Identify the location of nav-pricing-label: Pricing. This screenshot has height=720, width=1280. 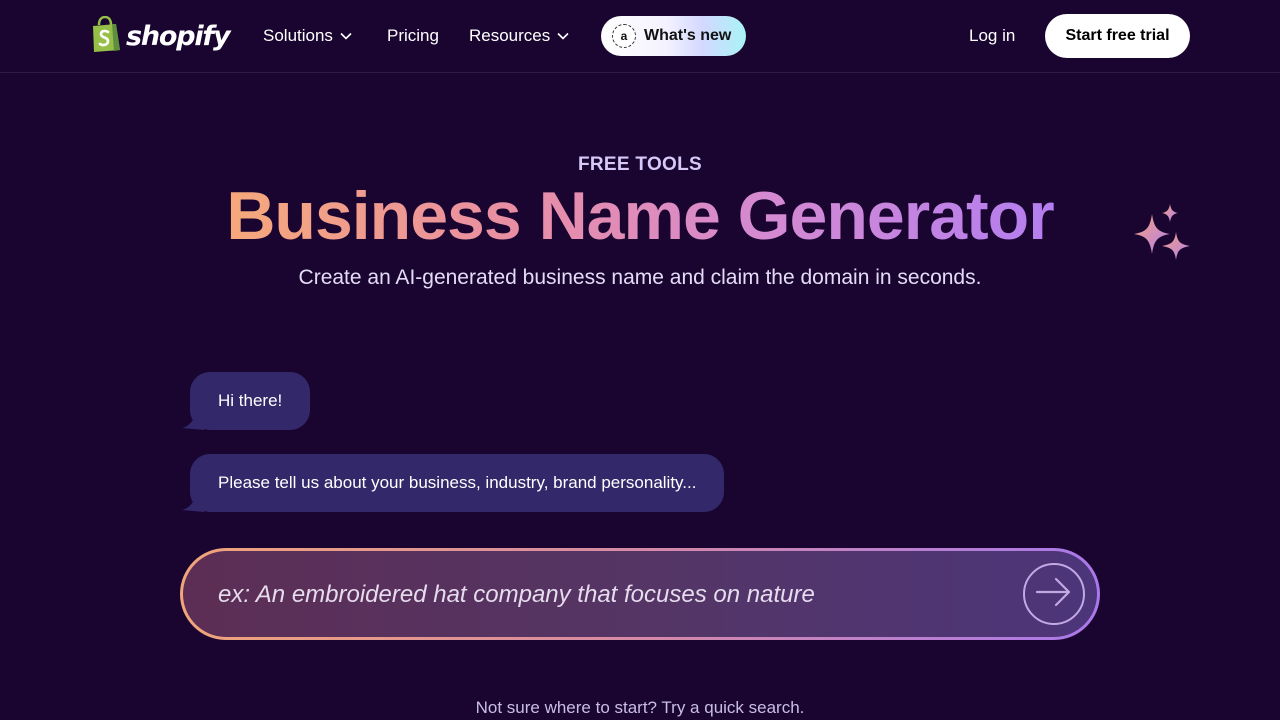
(413, 35).